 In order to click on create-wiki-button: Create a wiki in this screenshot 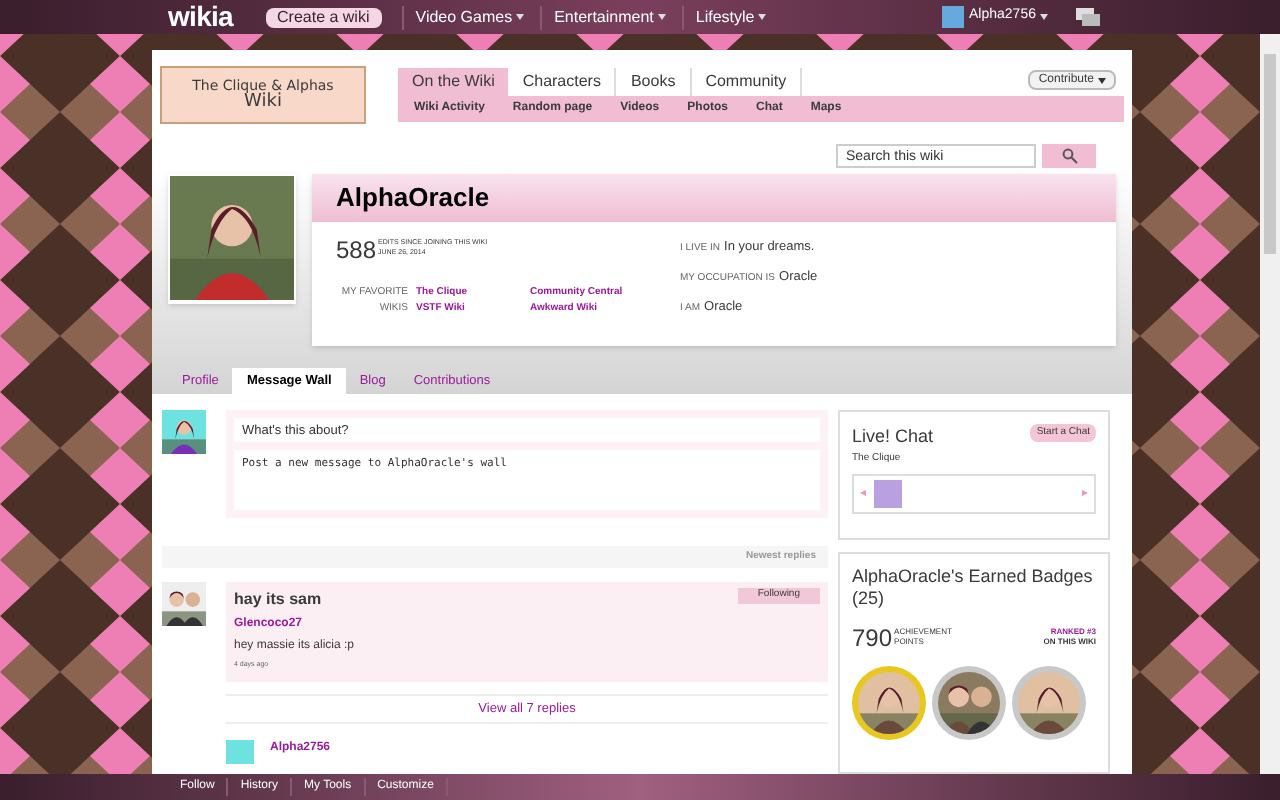, I will do `click(323, 17)`.